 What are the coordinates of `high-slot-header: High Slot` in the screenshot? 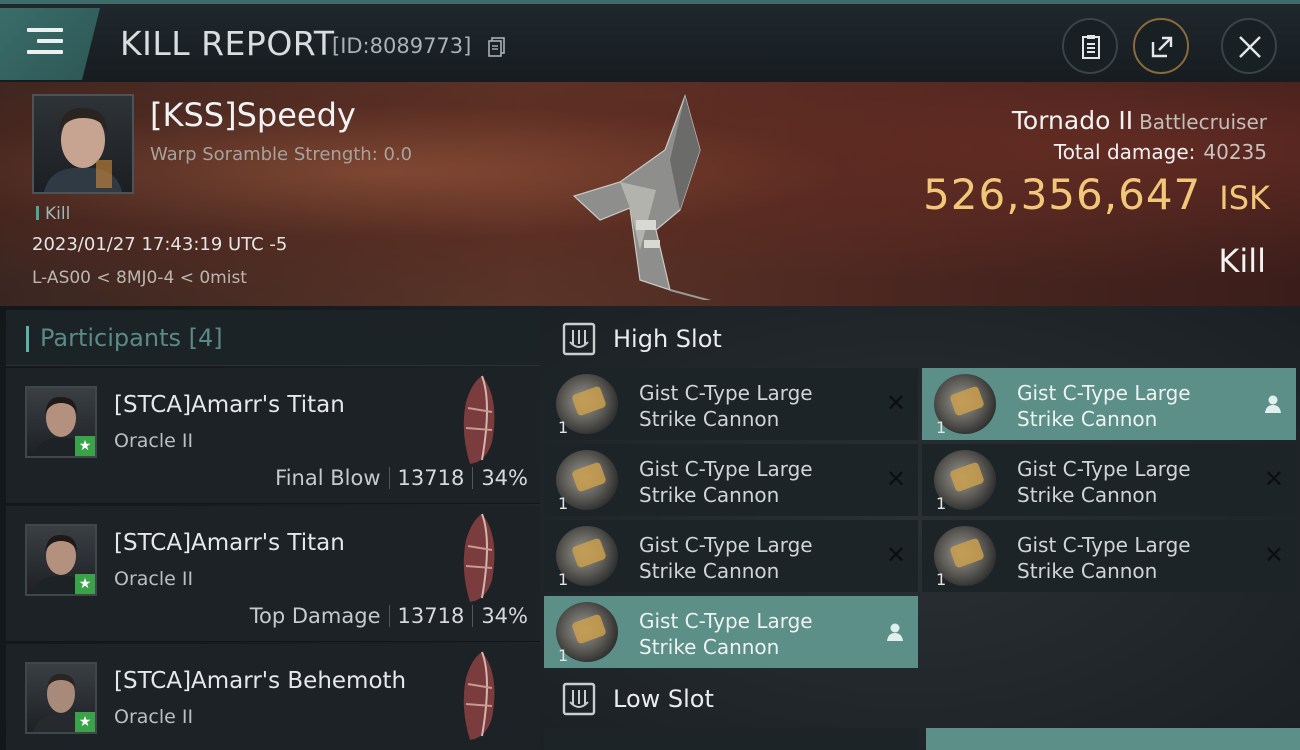 It's located at (922, 339).